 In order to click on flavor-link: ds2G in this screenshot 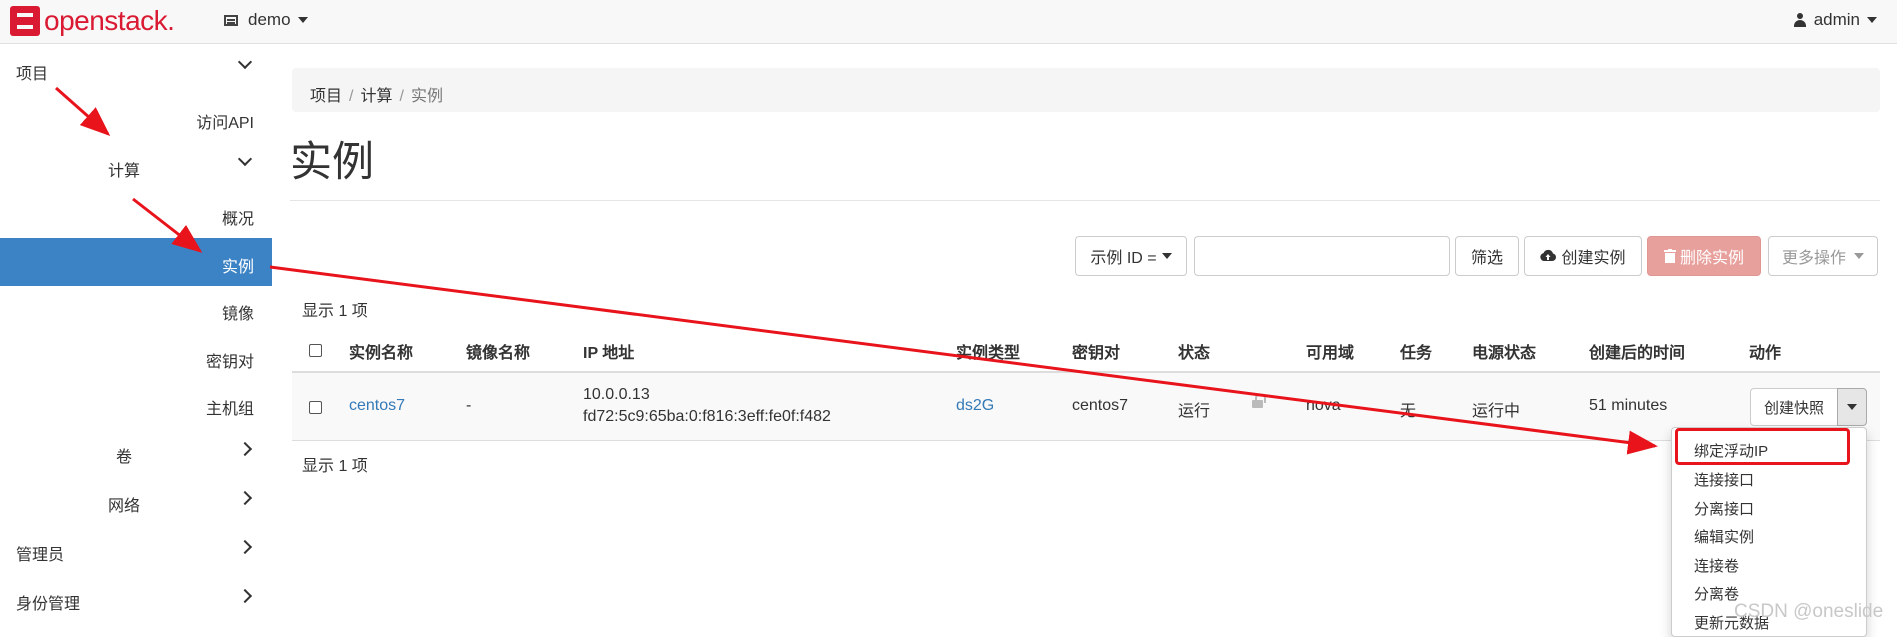, I will do `click(975, 406)`.